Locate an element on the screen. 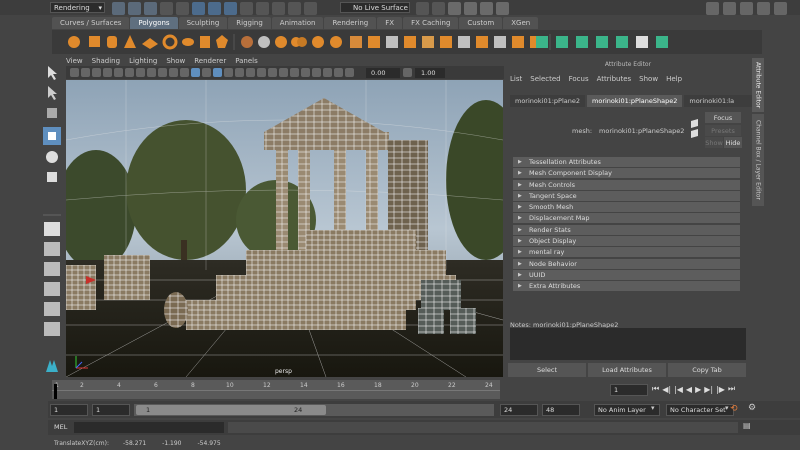  safe-action-icon is located at coordinates (173, 72).